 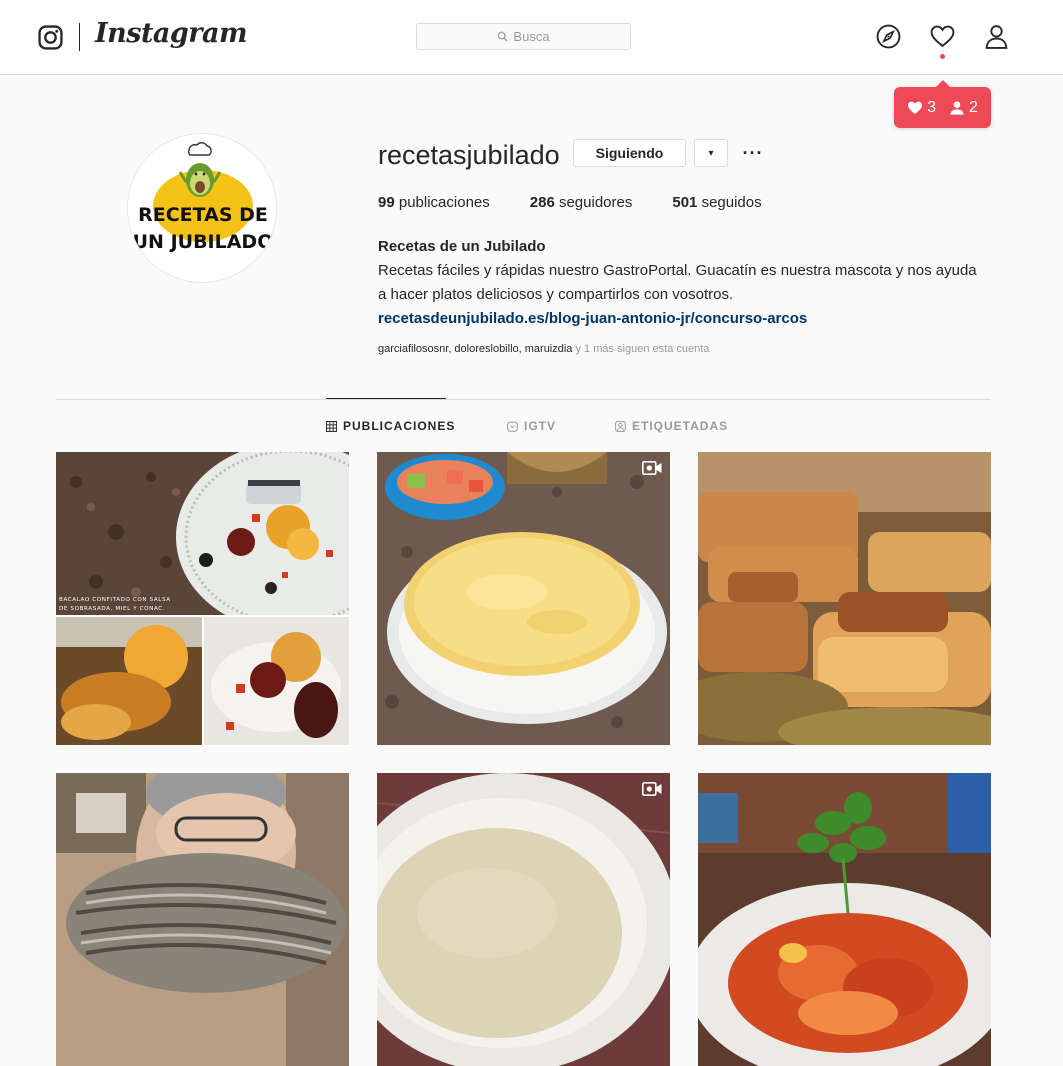 What do you see at coordinates (753, 153) in the screenshot?
I see `more-options-button: ···` at bounding box center [753, 153].